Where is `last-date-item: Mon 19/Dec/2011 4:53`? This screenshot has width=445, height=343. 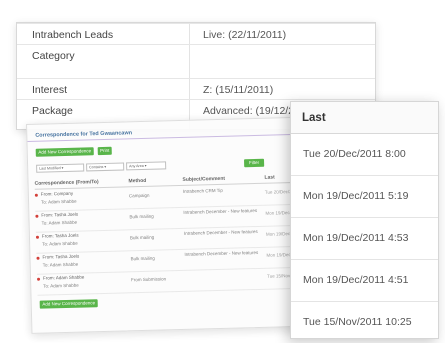
last-date-item: Mon 19/Dec/2011 4:53 is located at coordinates (364, 239).